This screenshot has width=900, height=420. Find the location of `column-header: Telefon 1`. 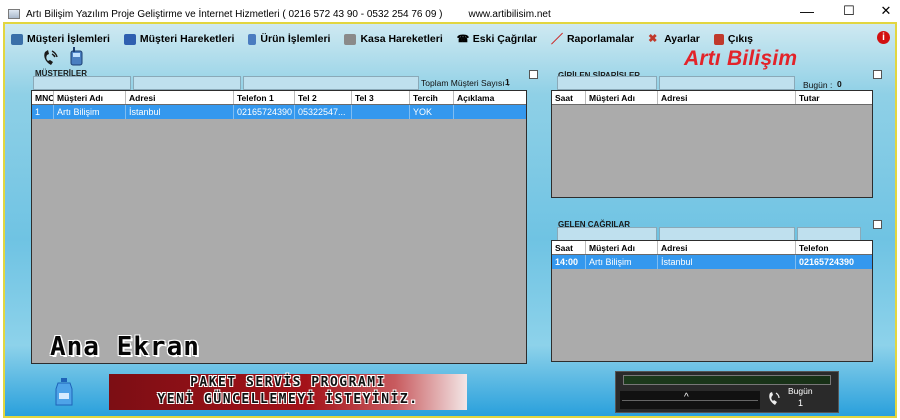

column-header: Telefon 1 is located at coordinates (264, 97).